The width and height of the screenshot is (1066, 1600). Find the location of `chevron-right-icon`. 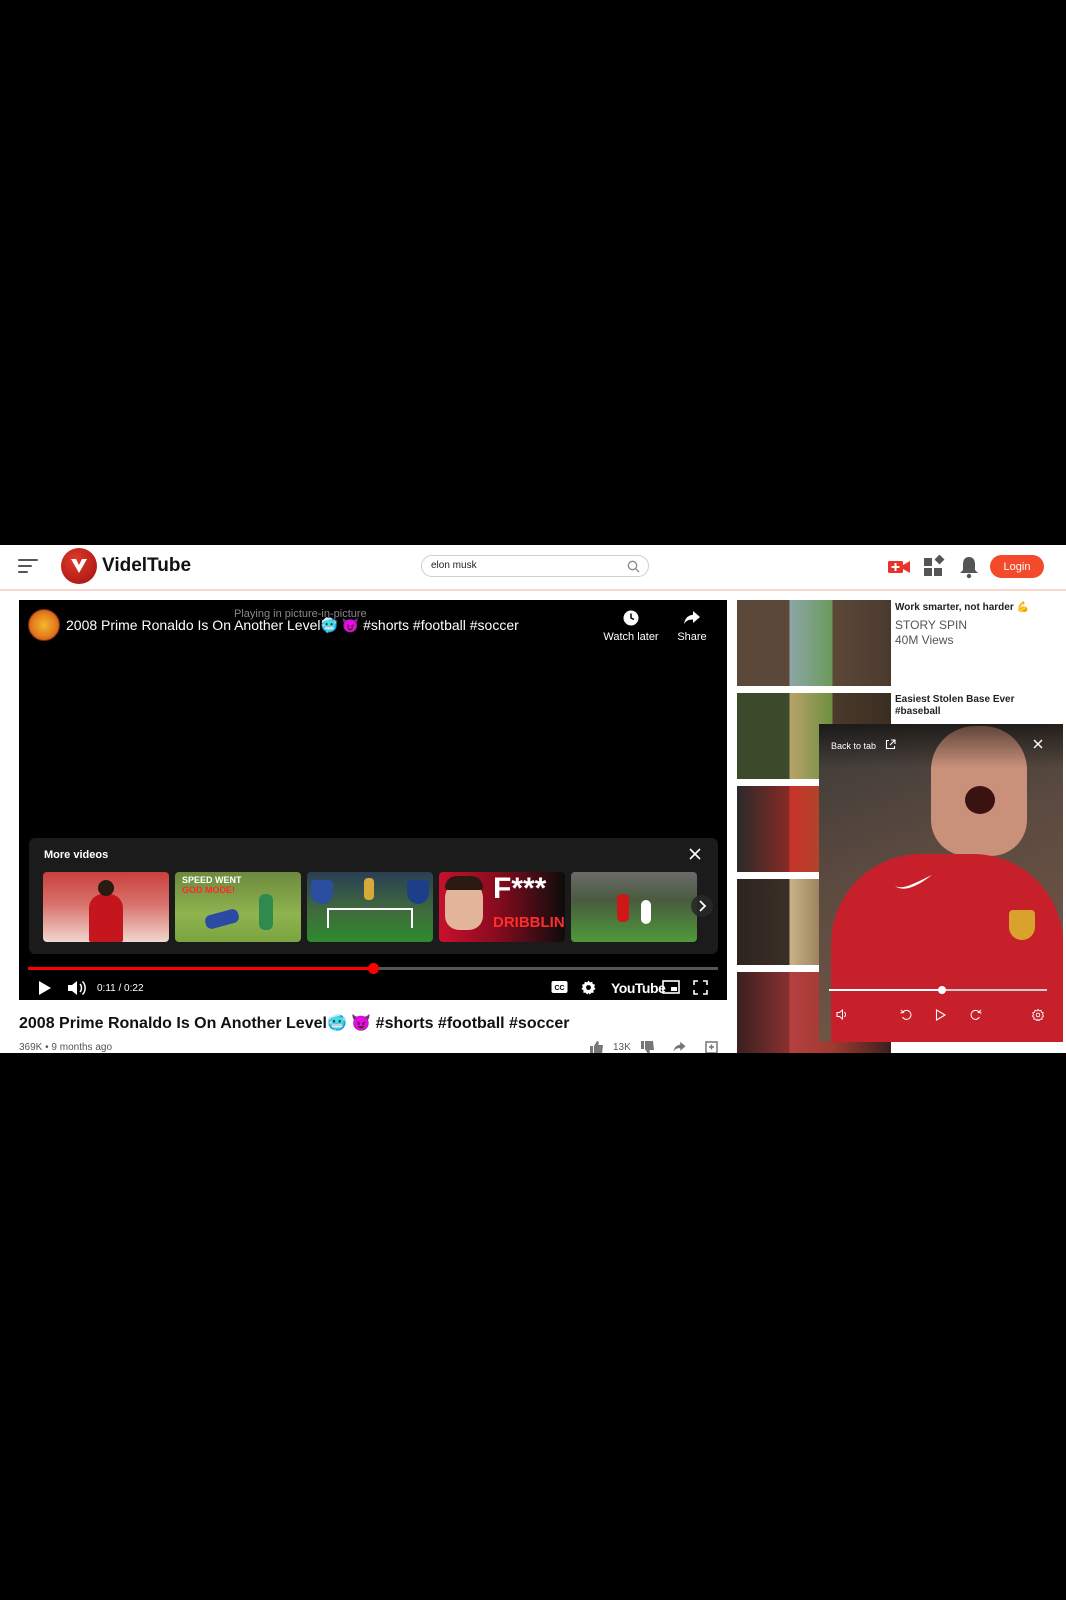

chevron-right-icon is located at coordinates (703, 906).